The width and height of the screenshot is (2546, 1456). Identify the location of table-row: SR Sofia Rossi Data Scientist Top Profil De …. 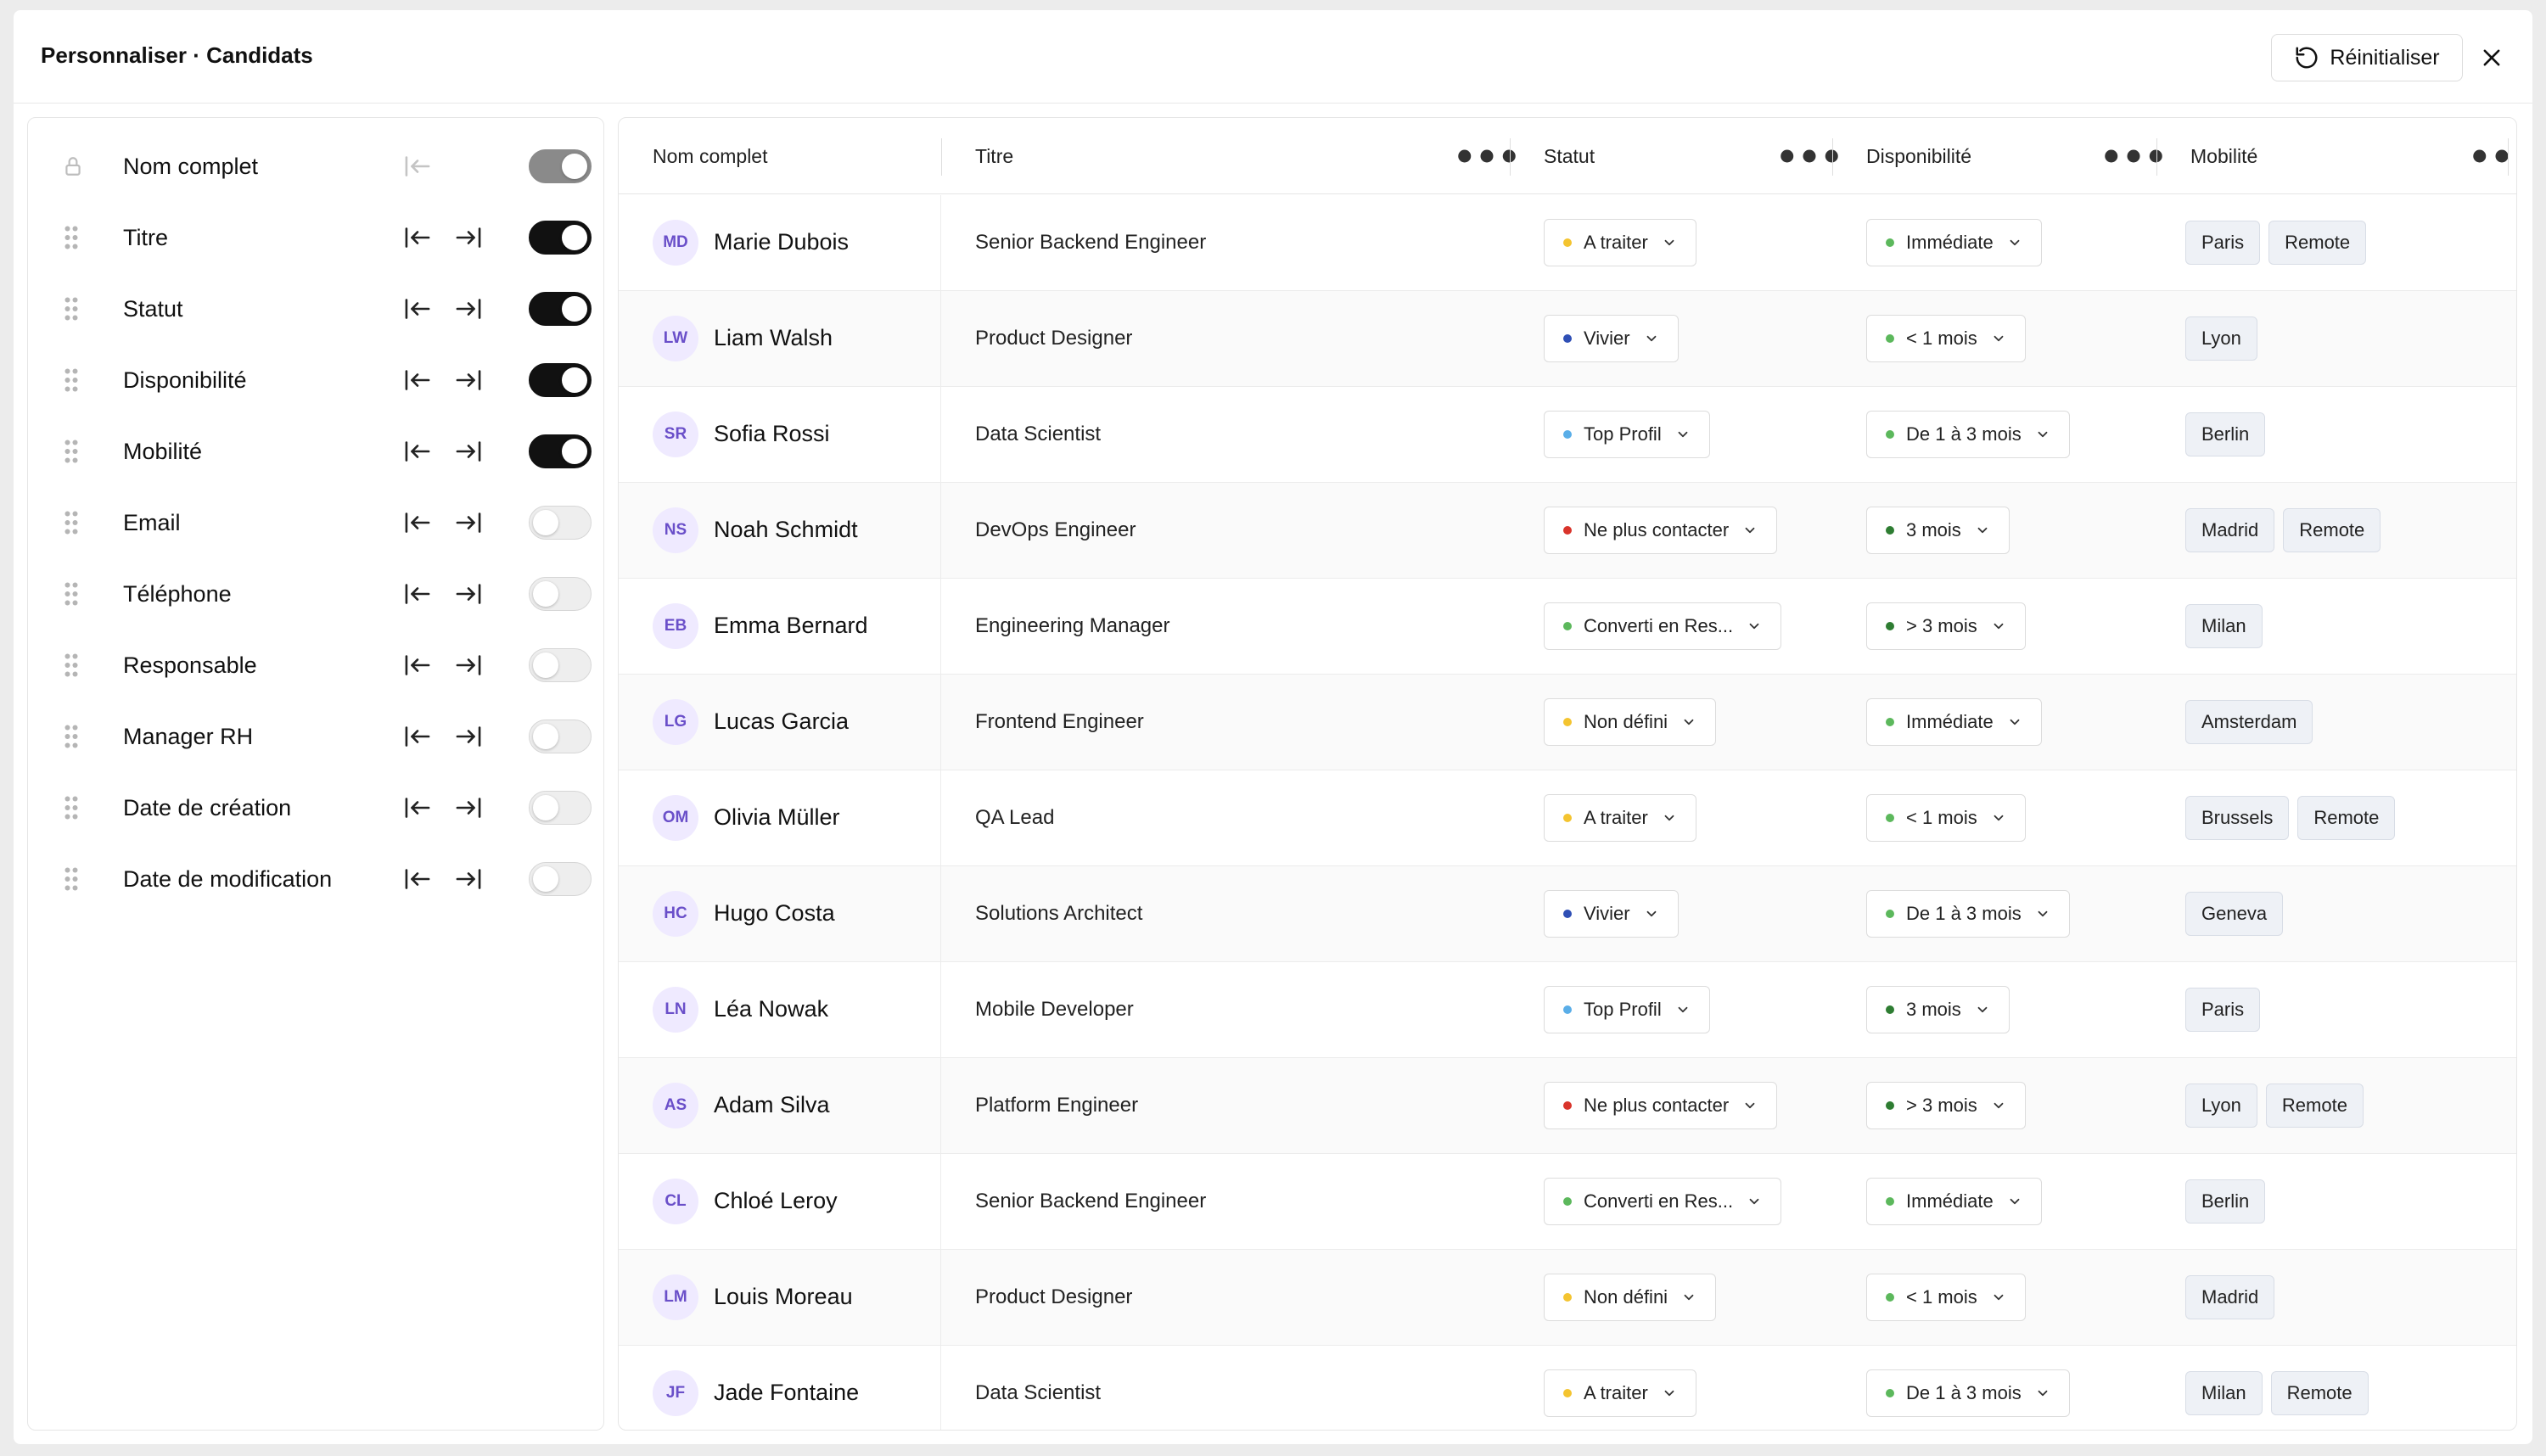
(1568, 435).